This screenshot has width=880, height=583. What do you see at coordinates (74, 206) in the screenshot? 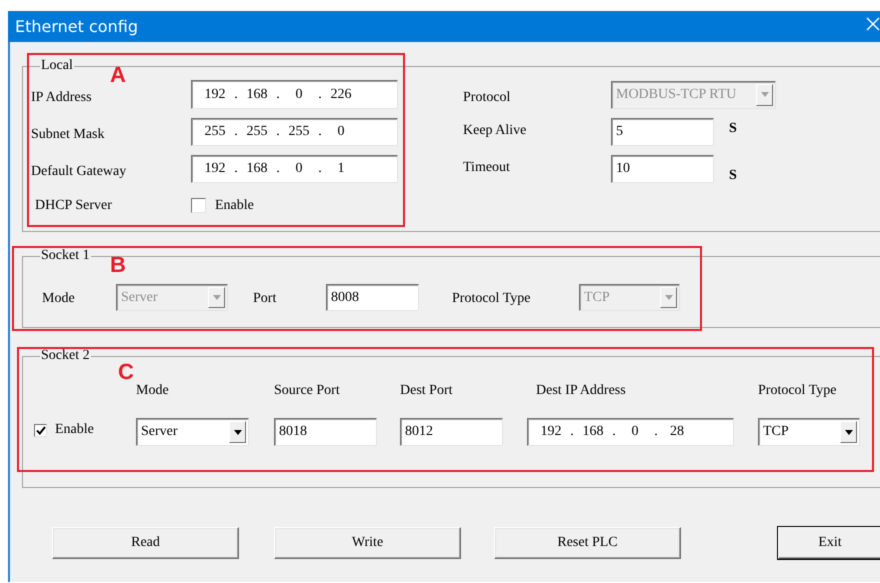
I see `field-label: DHCP Server` at bounding box center [74, 206].